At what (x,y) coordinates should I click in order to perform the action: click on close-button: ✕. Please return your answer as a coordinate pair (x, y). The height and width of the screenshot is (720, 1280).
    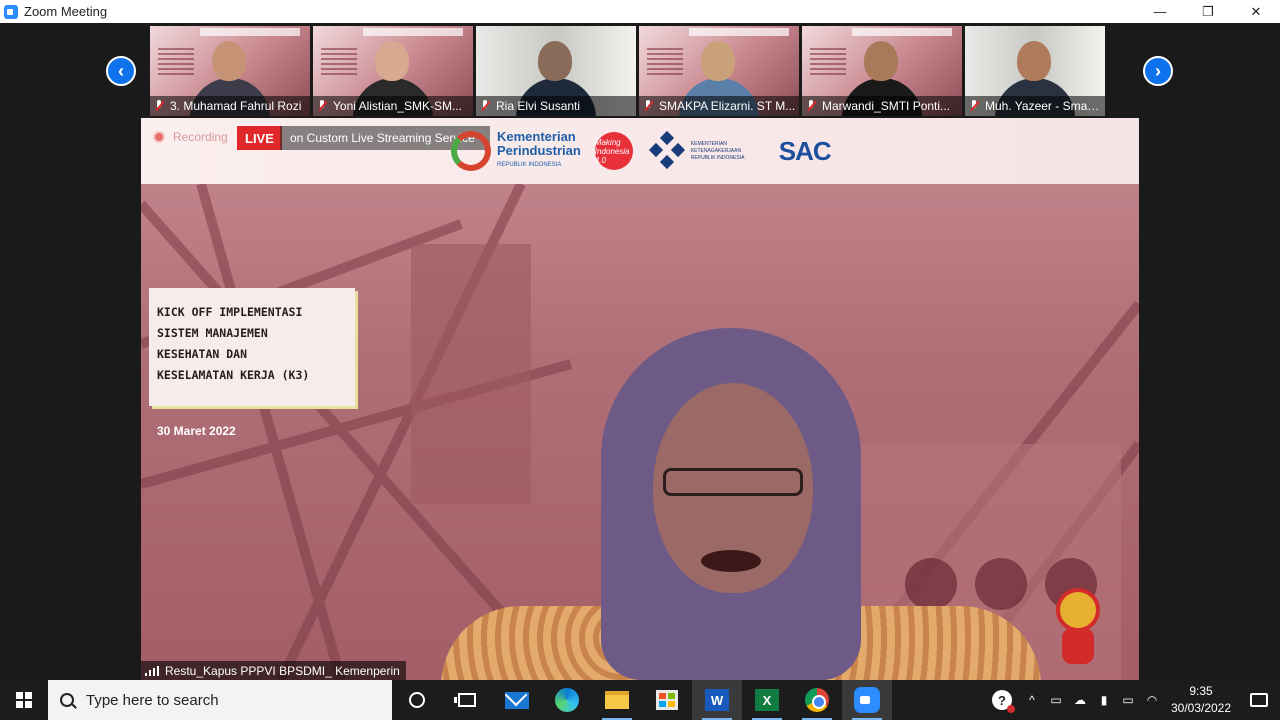
    Looking at the image, I should click on (1256, 11).